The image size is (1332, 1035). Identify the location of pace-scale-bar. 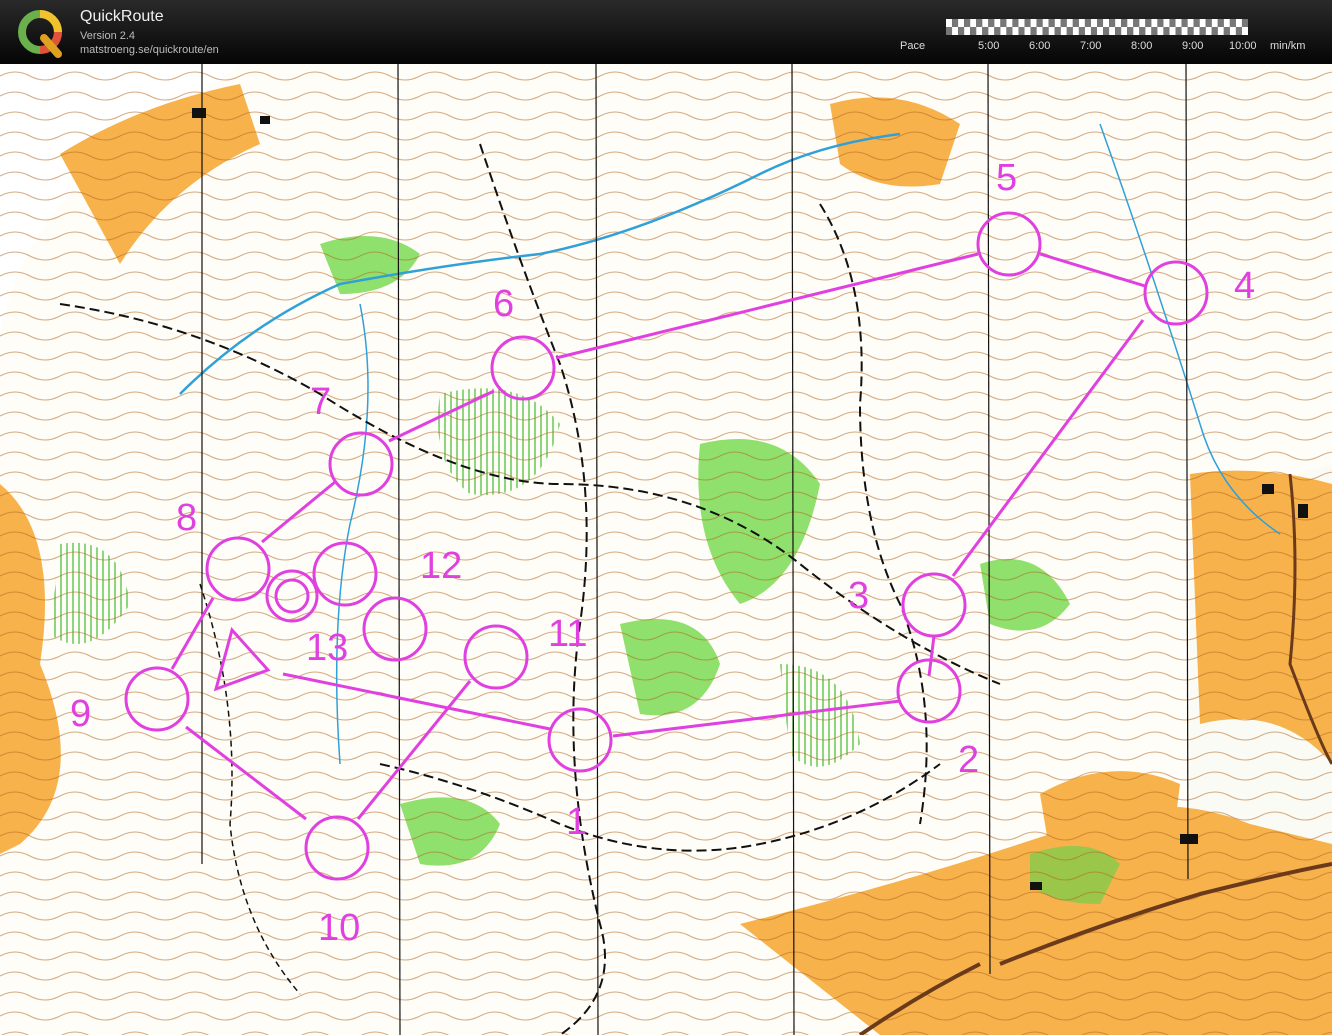
(1097, 27).